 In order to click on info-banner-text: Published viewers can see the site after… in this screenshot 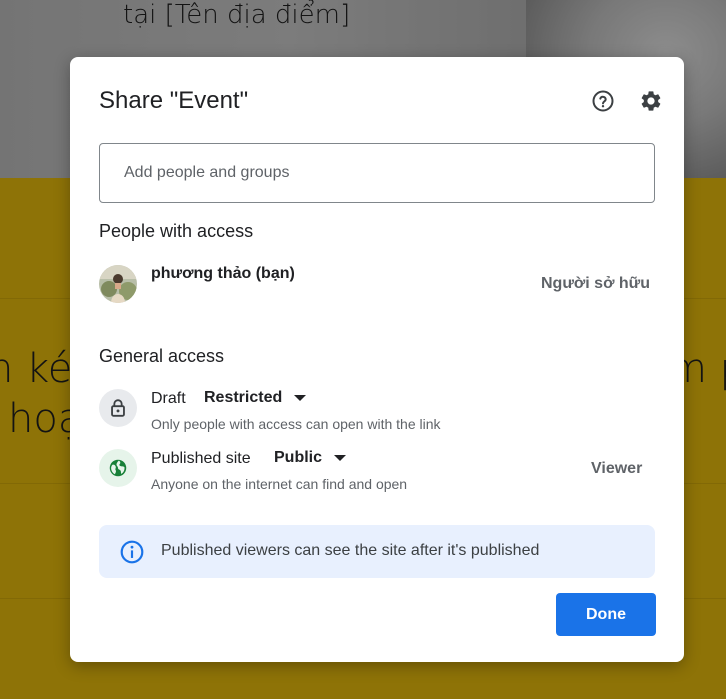, I will do `click(350, 550)`.